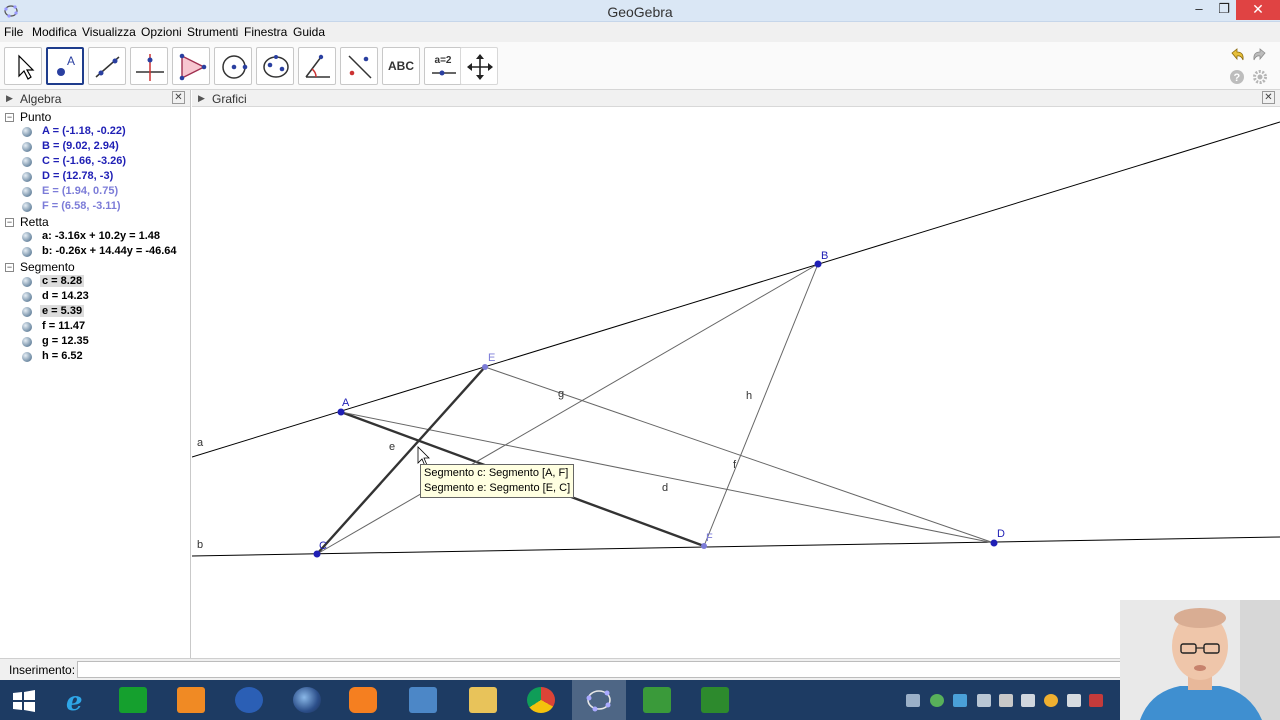  What do you see at coordinates (1199, 11) in the screenshot?
I see `minimize-button: ‒` at bounding box center [1199, 11].